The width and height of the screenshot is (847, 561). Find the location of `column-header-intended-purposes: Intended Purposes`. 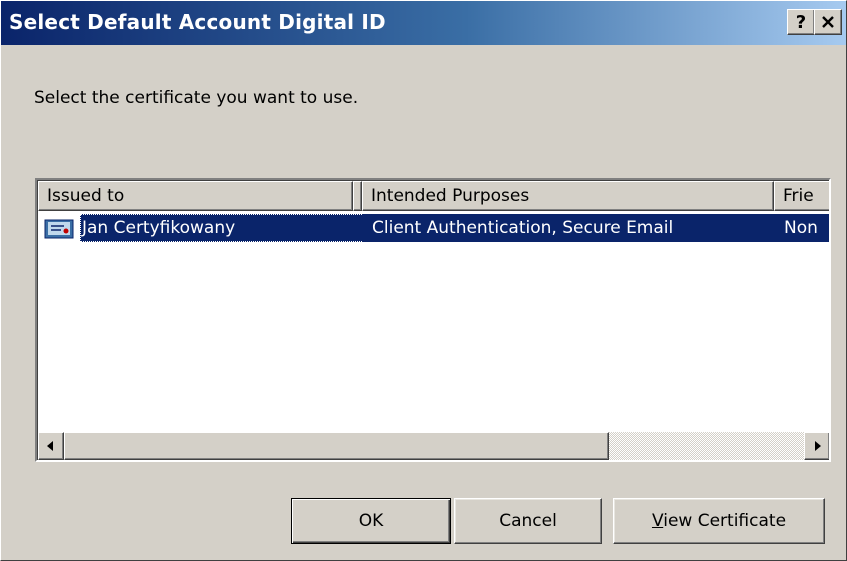

column-header-intended-purposes: Intended Purposes is located at coordinates (568, 196).